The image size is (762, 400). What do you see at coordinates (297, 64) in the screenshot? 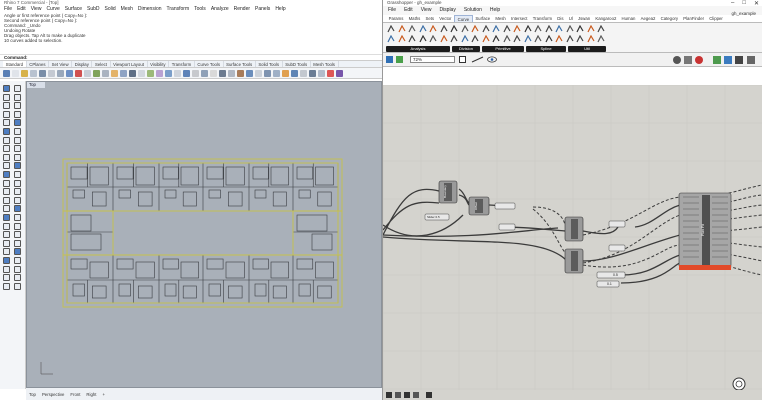
I see `tab-subd-tools: SubD Tools` at bounding box center [297, 64].